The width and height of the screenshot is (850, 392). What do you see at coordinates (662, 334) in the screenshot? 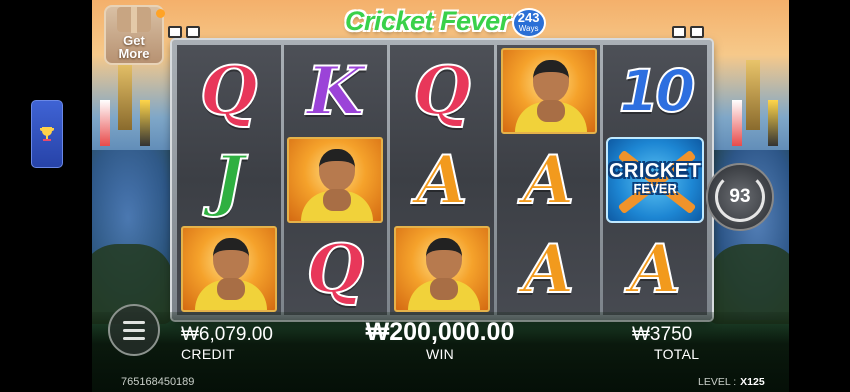
I see `total-value: ₩3750` at bounding box center [662, 334].